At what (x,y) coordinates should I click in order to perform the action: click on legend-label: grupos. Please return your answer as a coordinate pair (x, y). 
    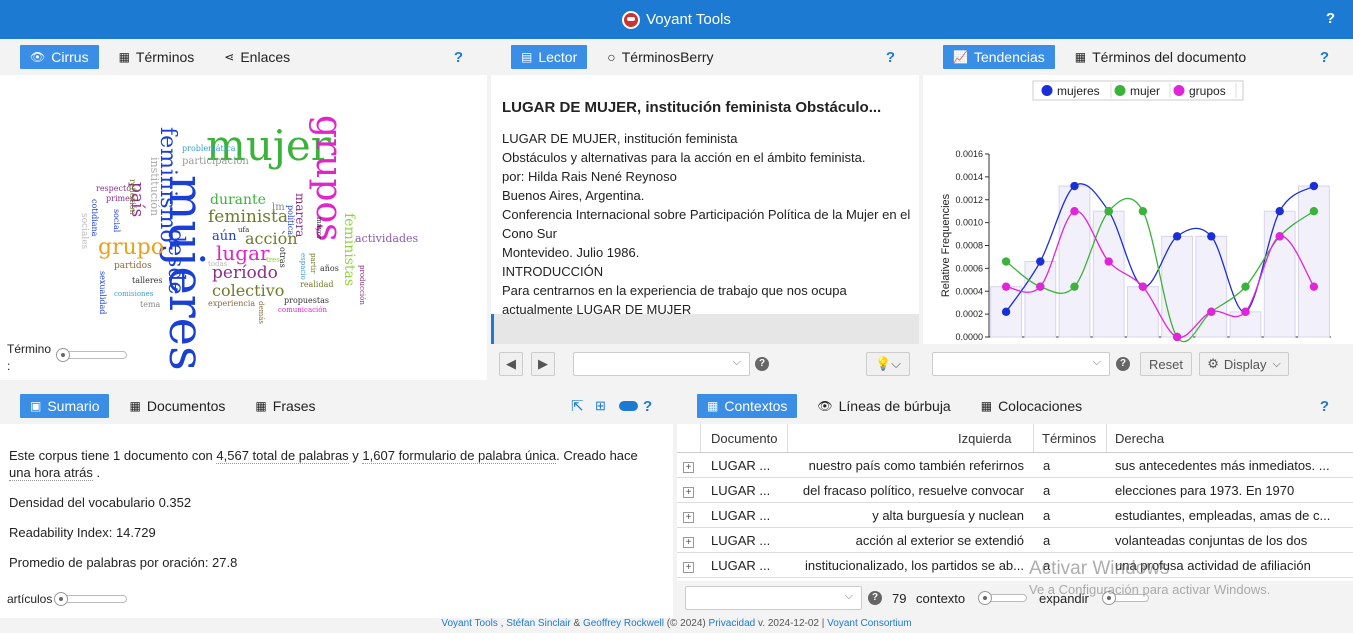
    Looking at the image, I should click on (1207, 91).